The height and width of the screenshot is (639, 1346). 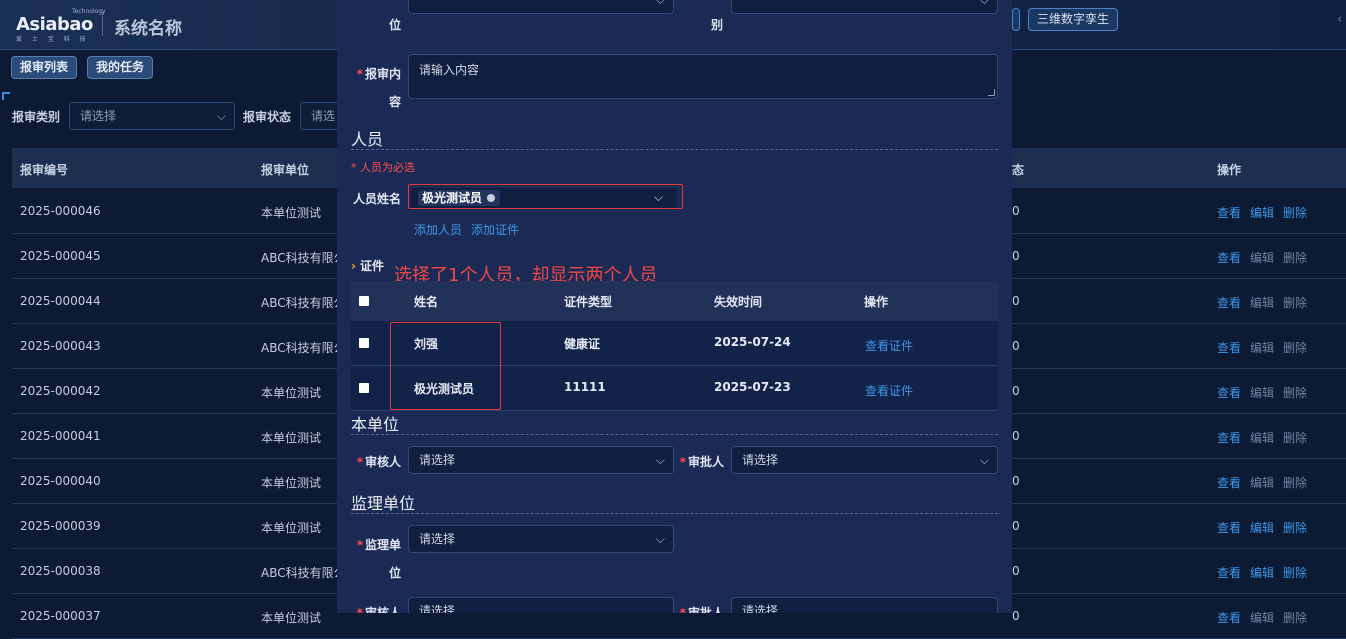 I want to click on content-textarea: 请输入内容, so click(x=703, y=76).